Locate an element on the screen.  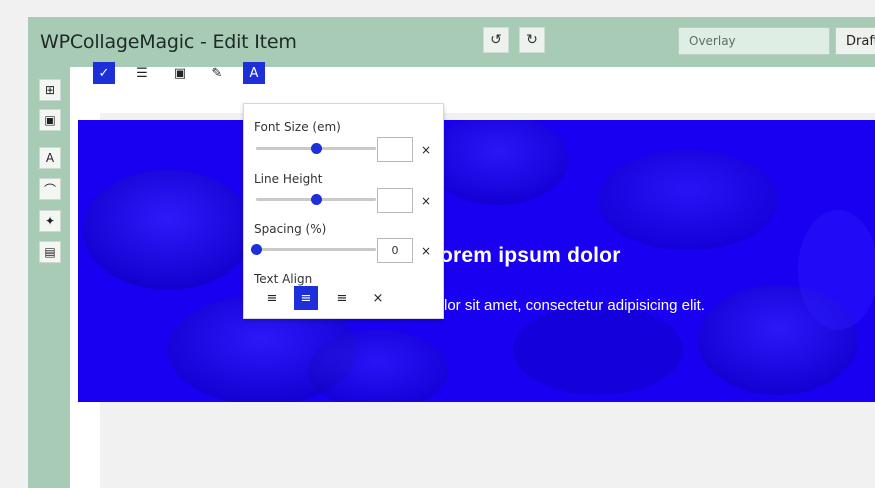
line-height-slider-thumb is located at coordinates (316, 199).